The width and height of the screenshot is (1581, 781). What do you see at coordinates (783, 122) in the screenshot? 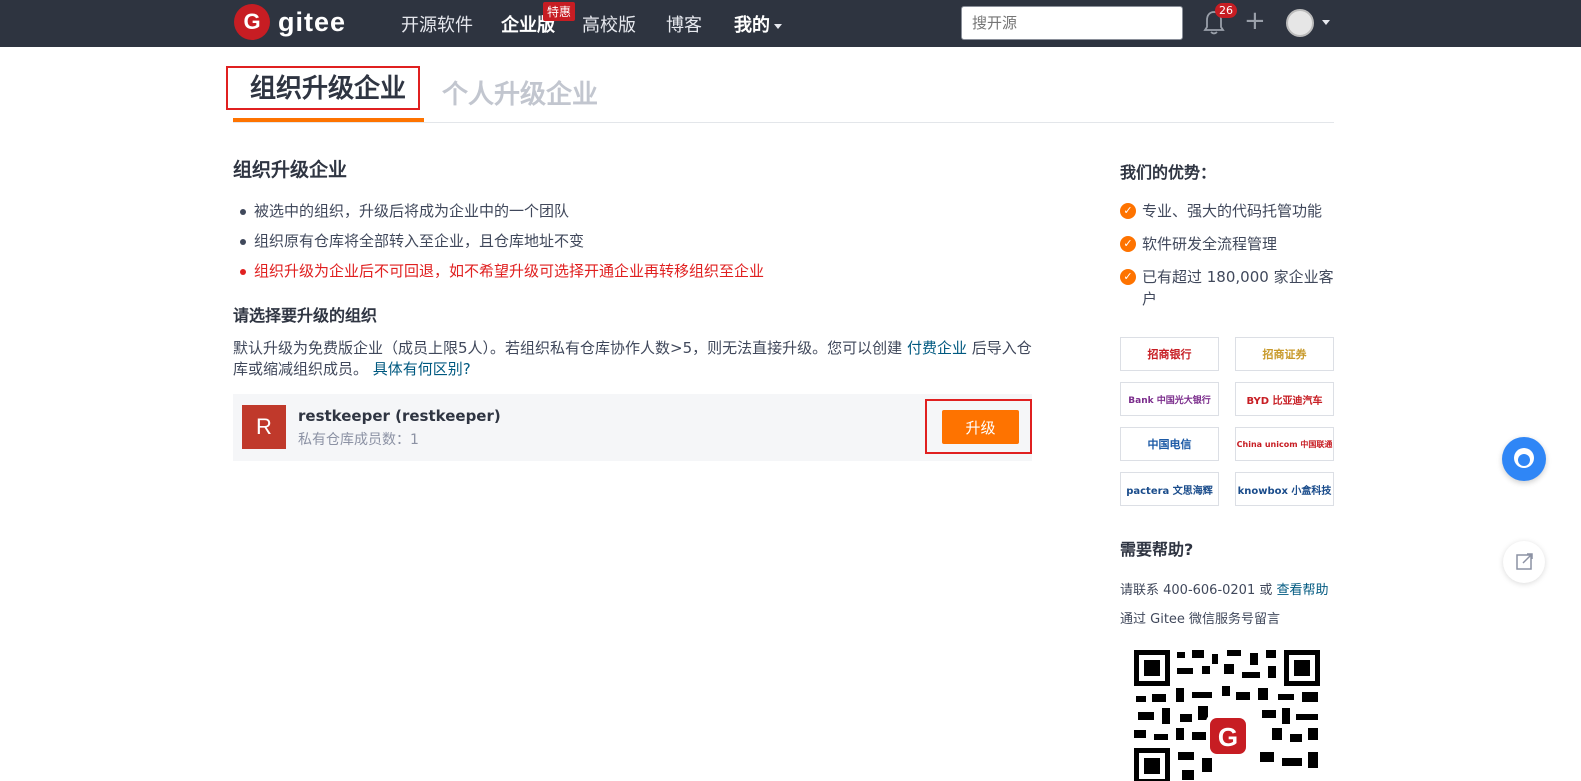
I see `tab-divider` at bounding box center [783, 122].